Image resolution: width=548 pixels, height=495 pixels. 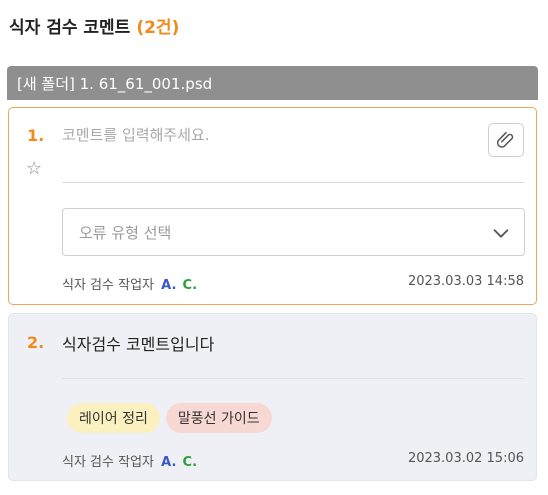 I want to click on page-title: 식자 검수 코멘트 (2건), so click(x=94, y=25).